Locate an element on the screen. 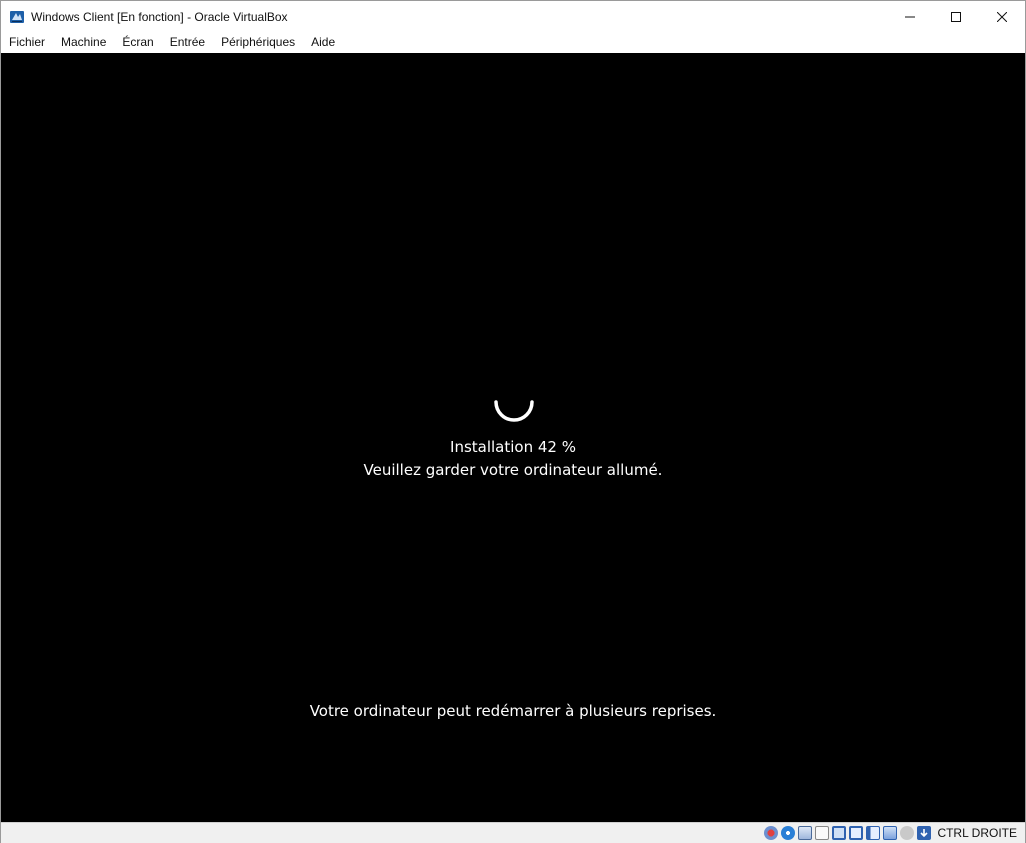 The image size is (1026, 843). status-indicators: CTRL DROITE is located at coordinates (890, 833).